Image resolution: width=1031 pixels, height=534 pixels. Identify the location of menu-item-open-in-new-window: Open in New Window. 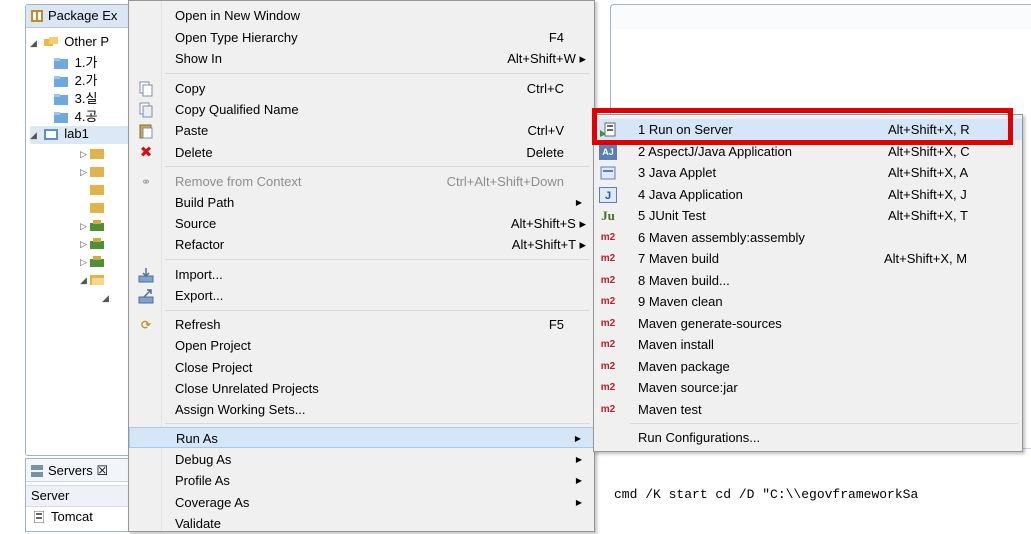
(361, 15).